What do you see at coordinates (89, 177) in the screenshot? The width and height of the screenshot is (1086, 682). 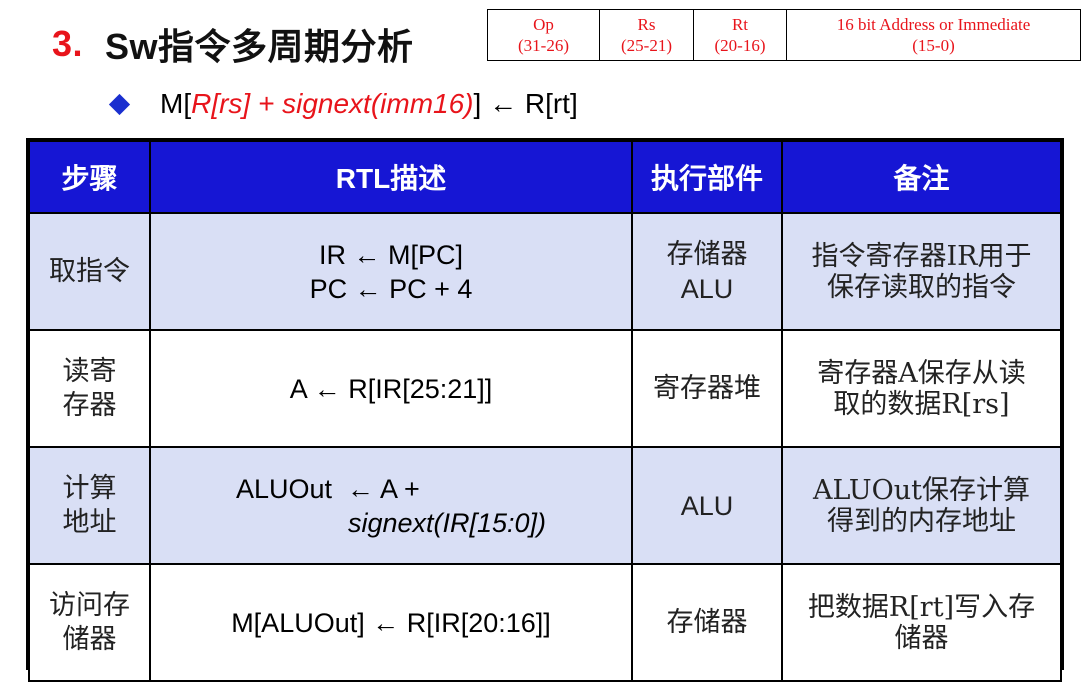 I see `header-step: 步骤` at bounding box center [89, 177].